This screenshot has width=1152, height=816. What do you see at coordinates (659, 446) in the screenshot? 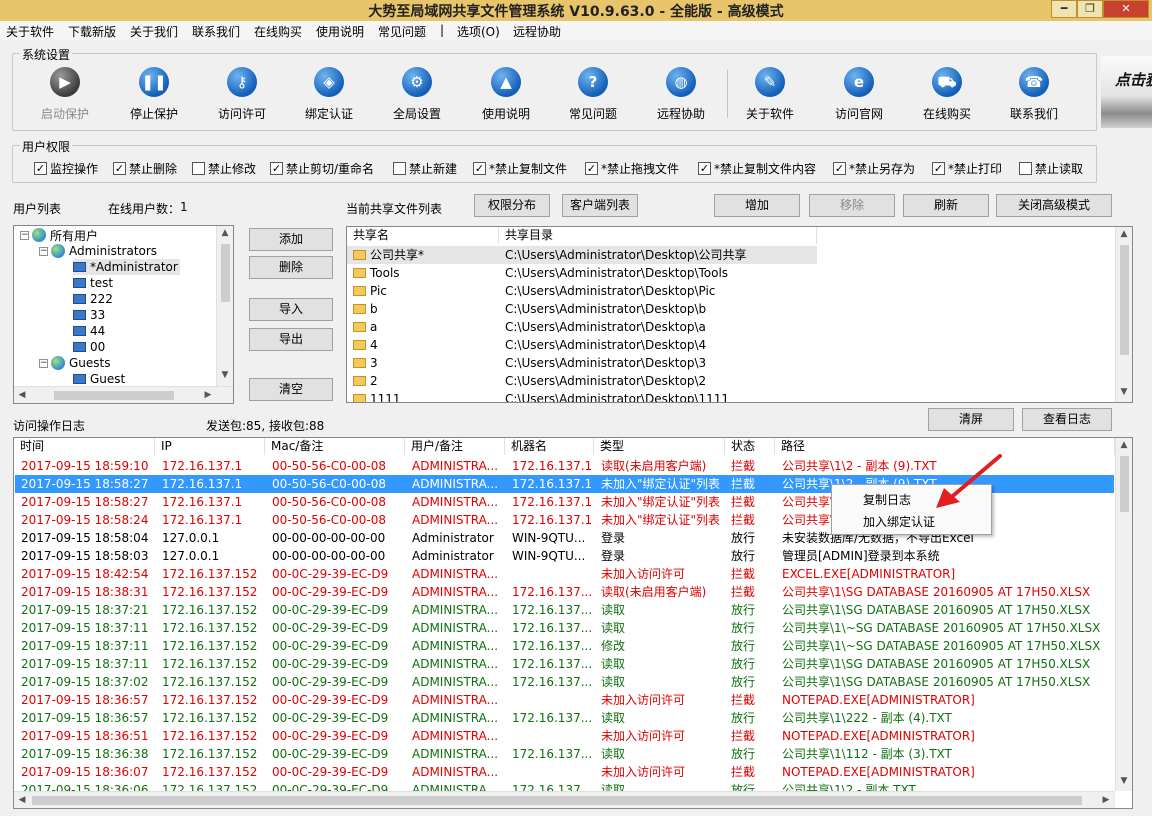
I see `column-header-type: 类型` at bounding box center [659, 446].